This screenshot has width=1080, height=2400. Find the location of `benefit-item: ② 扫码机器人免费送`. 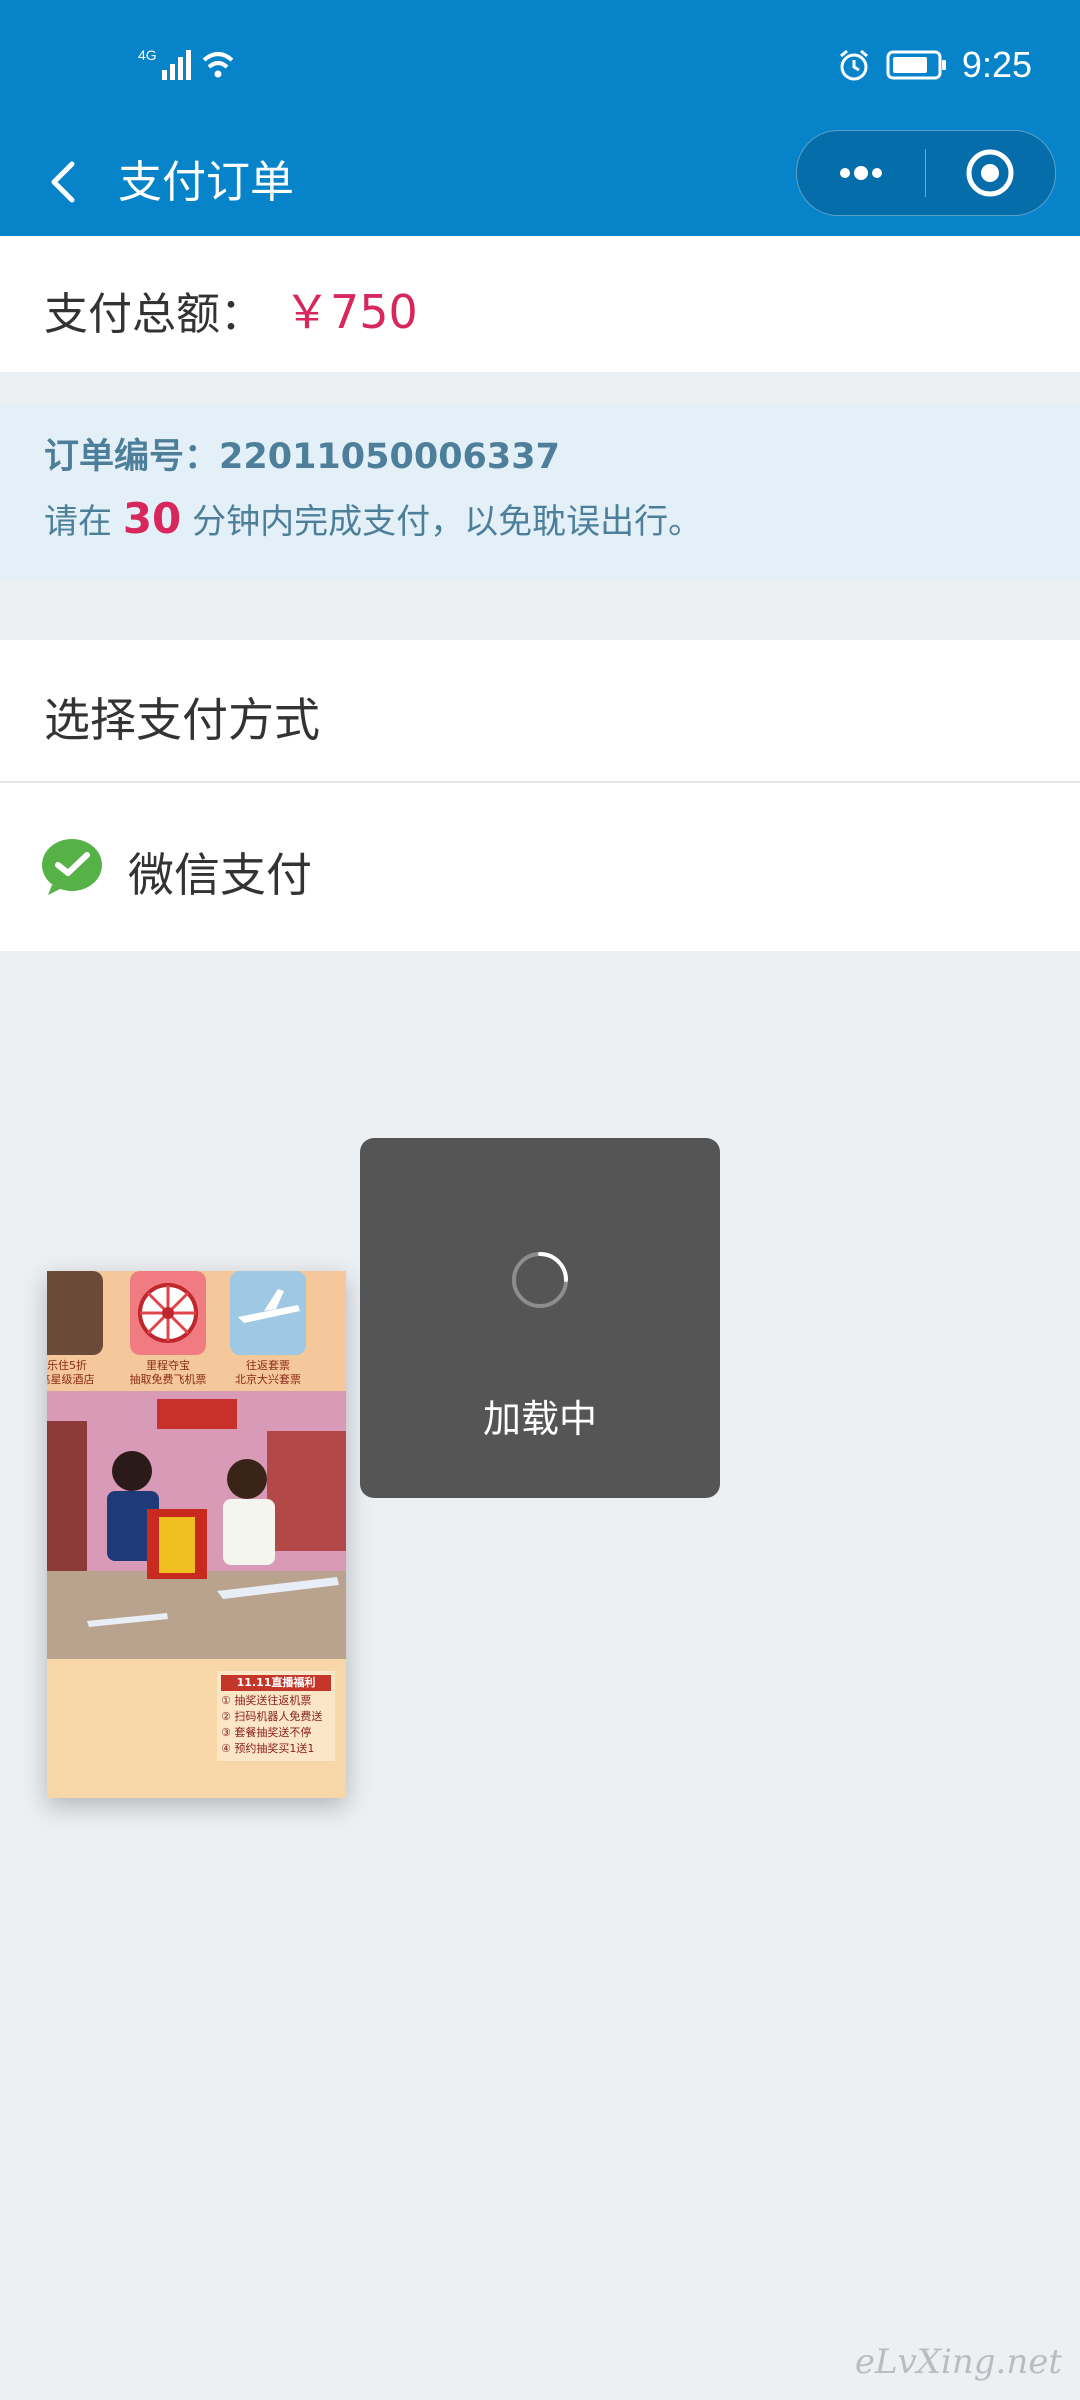

benefit-item: ② 扫码机器人免费送 is located at coordinates (272, 1716).